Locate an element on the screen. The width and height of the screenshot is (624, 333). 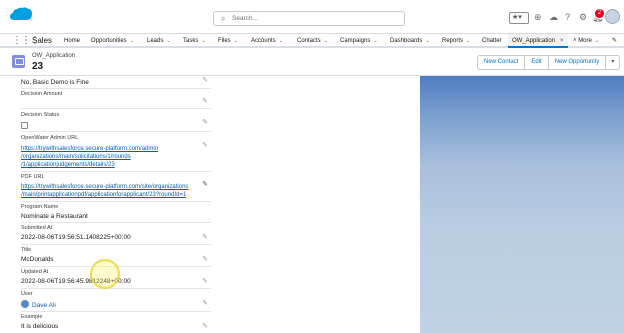
tab-ow-application: OW_Application × is located at coordinates (538, 41).